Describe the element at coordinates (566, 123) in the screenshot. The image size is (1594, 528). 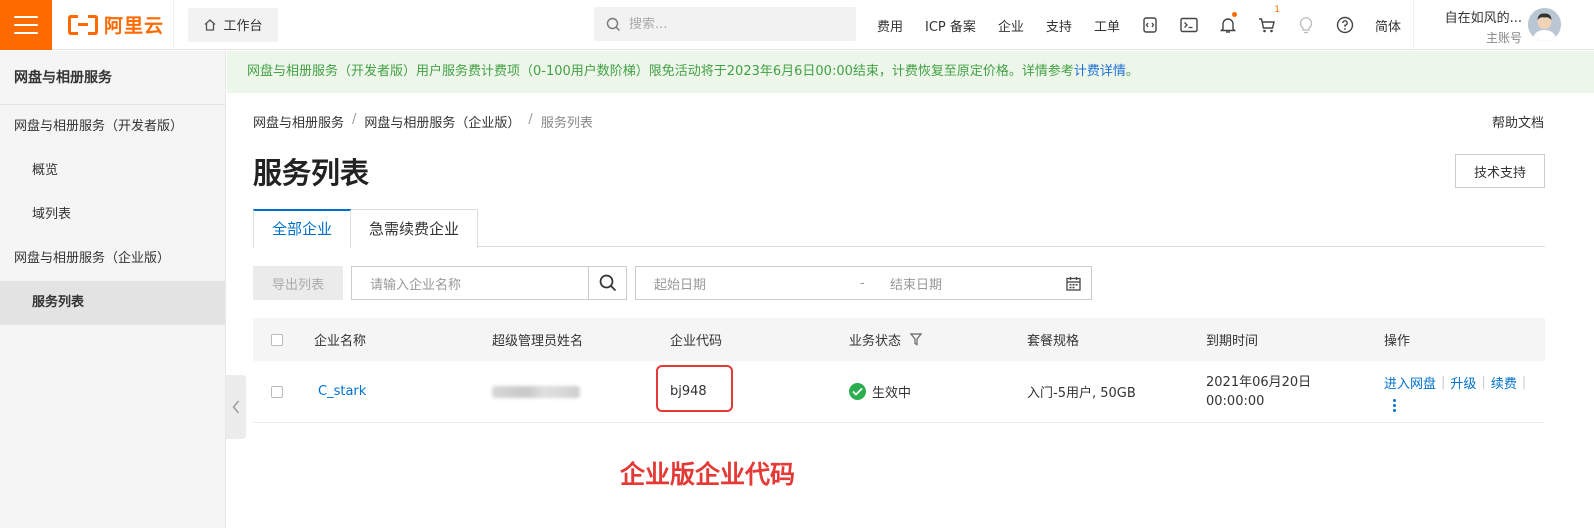
I see `breadcrumb-item-current: 服务列表` at that location.